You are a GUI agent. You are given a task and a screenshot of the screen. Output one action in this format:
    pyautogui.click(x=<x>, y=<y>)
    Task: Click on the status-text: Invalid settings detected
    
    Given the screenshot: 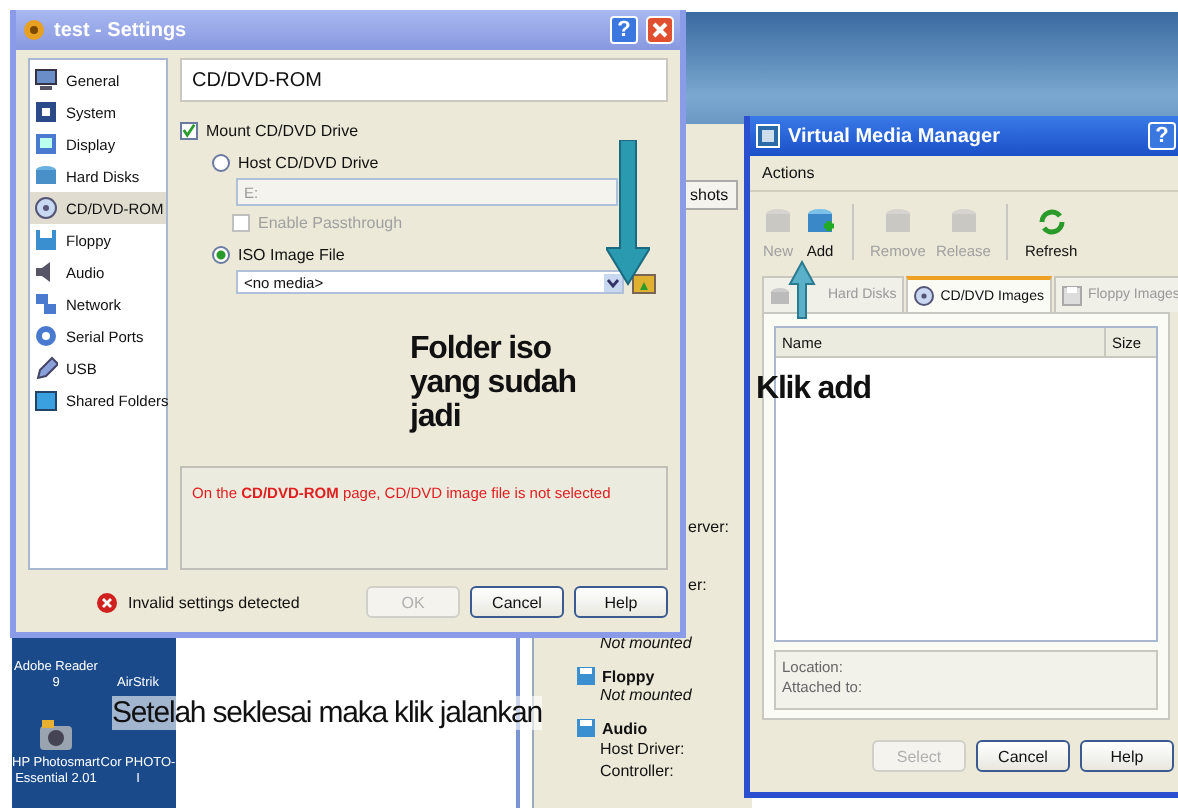 What is the action you would take?
    pyautogui.click(x=214, y=602)
    